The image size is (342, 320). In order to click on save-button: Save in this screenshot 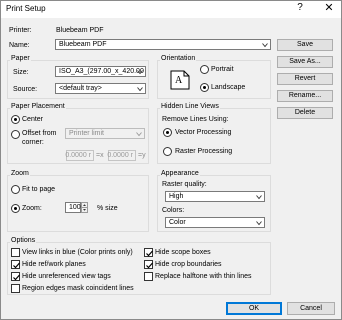, I will do `click(305, 45)`.